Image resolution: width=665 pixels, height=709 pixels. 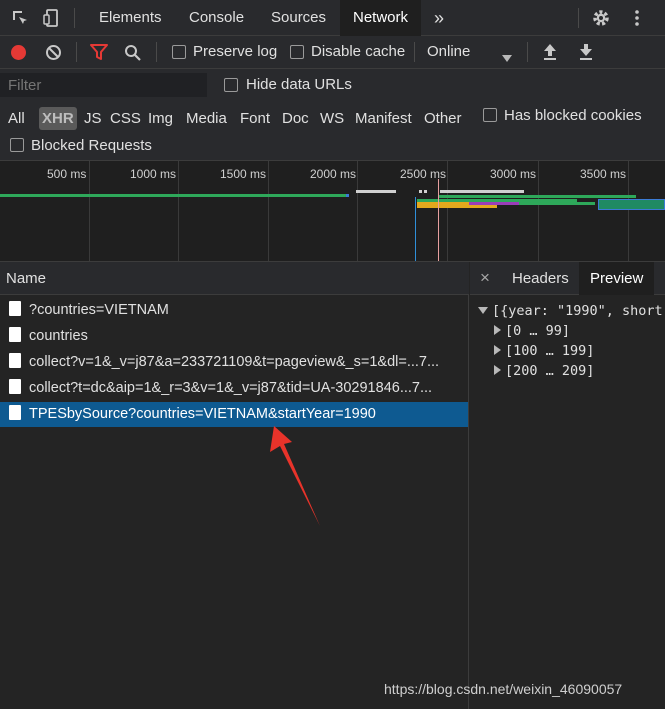 I want to click on type-filter-media: Media, so click(x=206, y=118).